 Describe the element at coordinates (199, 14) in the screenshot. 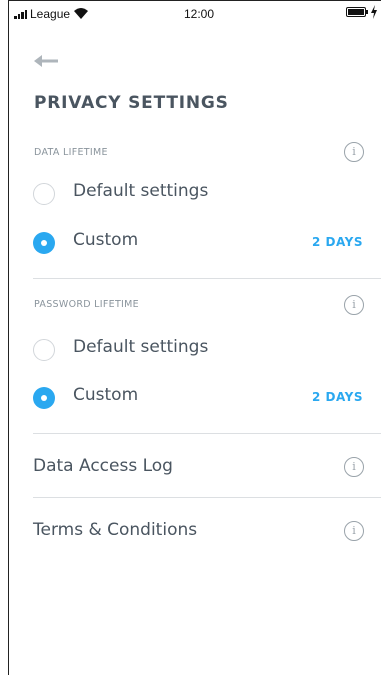

I see `status-time: 12:00` at that location.